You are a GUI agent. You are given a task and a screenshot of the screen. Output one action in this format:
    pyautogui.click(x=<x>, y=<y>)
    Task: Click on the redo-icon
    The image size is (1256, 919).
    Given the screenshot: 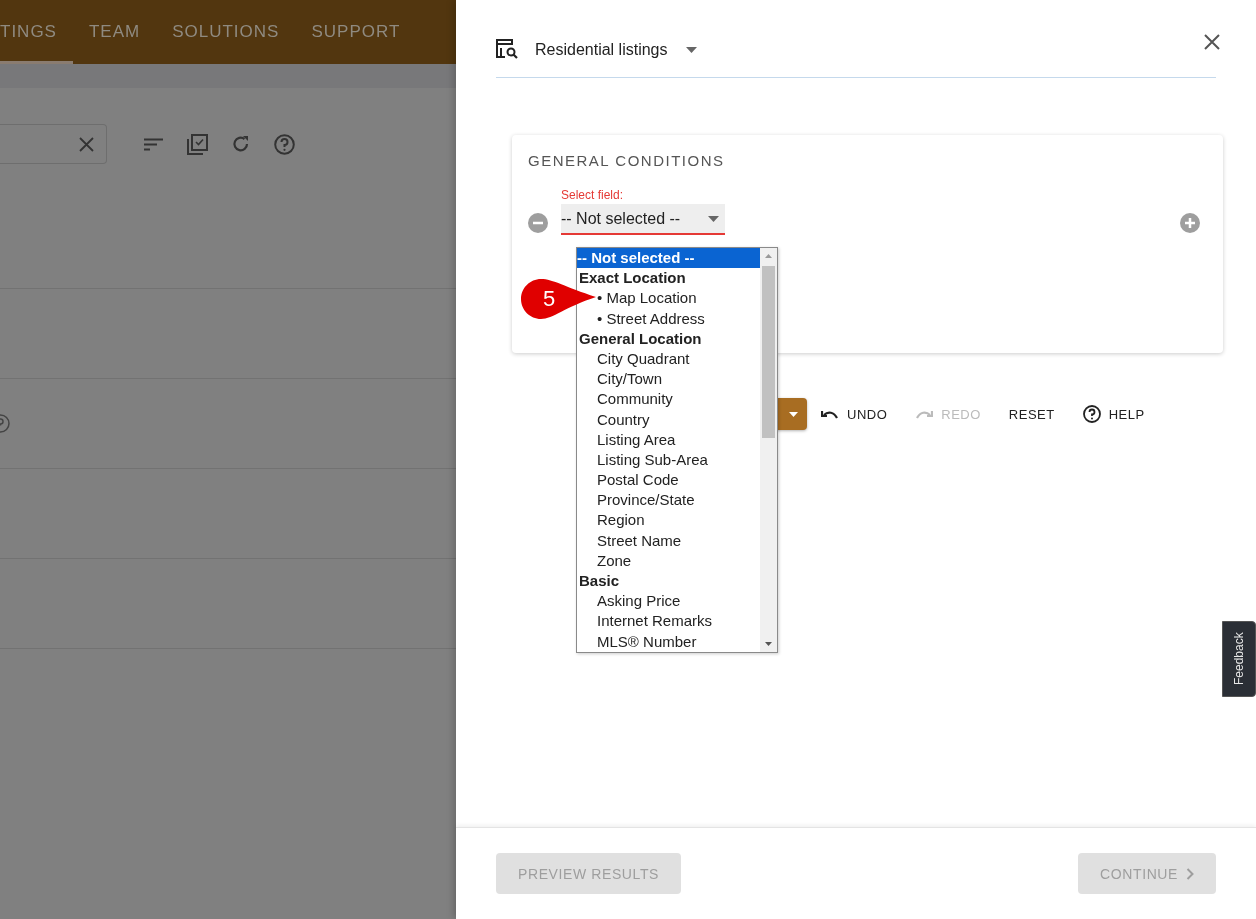 What is the action you would take?
    pyautogui.click(x=924, y=414)
    